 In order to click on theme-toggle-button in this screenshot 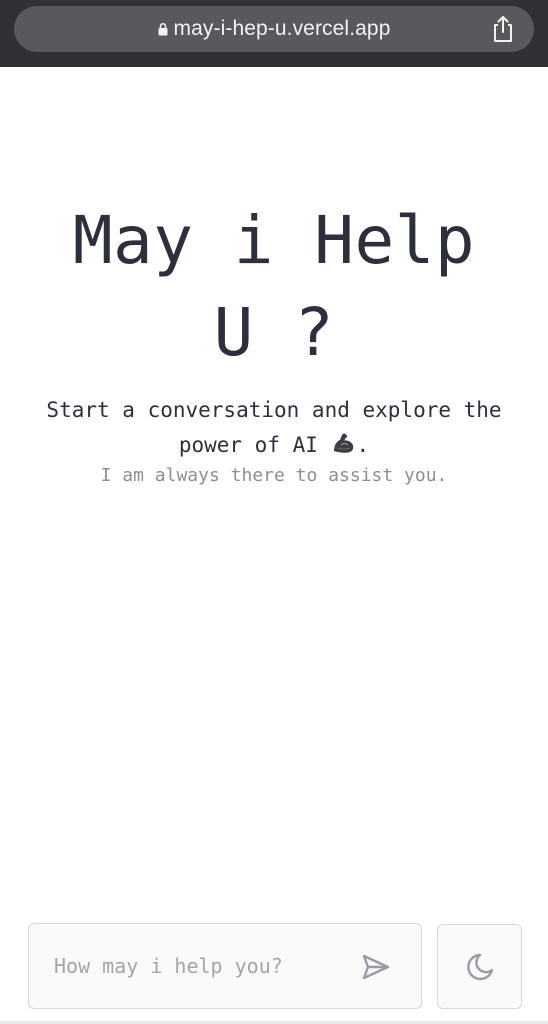, I will do `click(479, 966)`.